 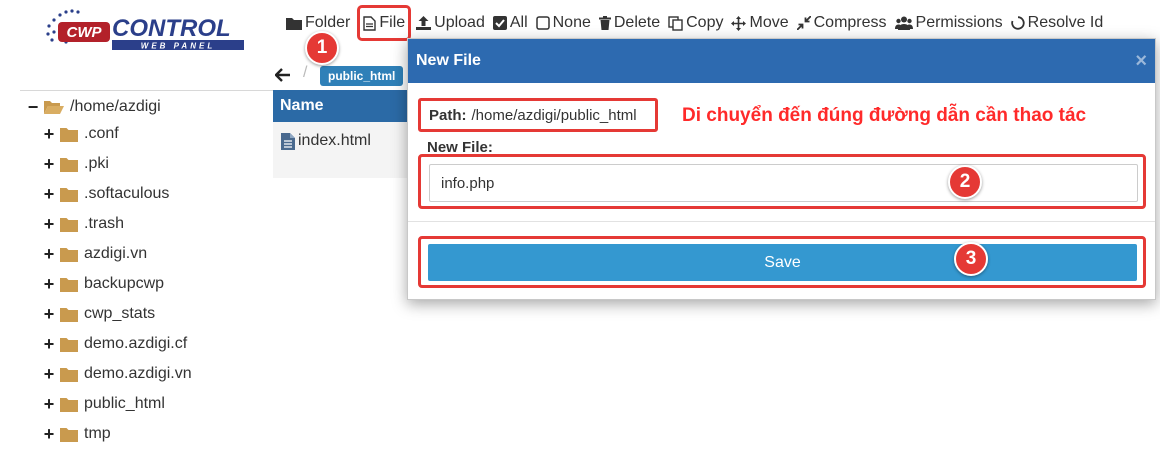 I want to click on permissions-button: Permissions, so click(x=948, y=23).